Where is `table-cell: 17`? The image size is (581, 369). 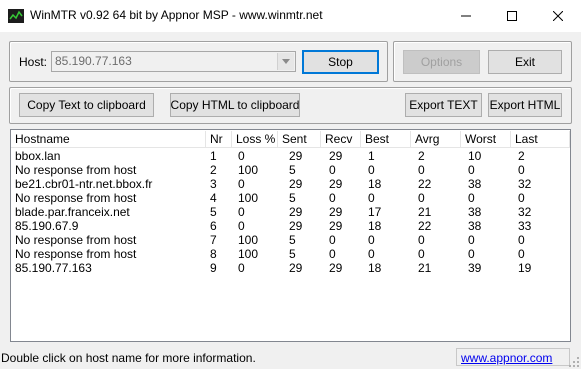
table-cell: 17 is located at coordinates (375, 212).